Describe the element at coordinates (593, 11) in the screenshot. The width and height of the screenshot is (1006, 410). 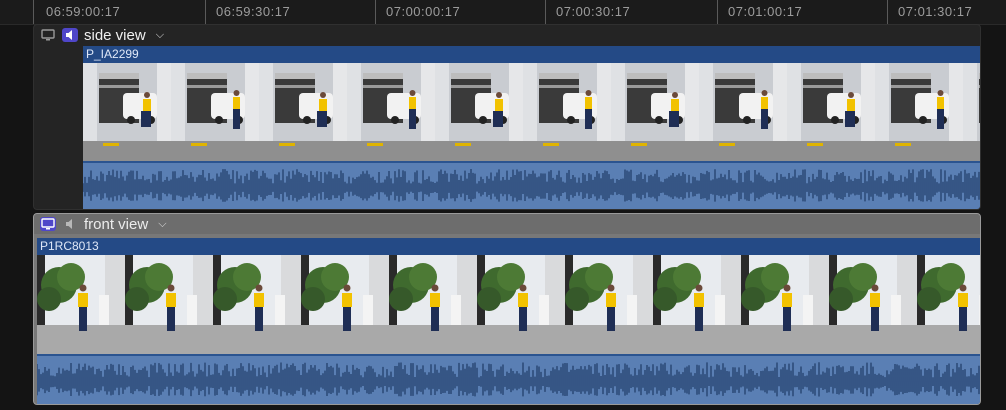
I see `ruler-timecode: 07:00:30:17` at that location.